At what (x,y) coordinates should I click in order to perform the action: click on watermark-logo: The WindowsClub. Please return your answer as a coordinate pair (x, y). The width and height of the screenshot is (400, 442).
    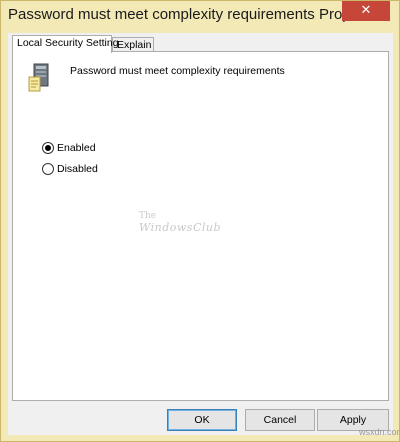
    Looking at the image, I should click on (180, 222).